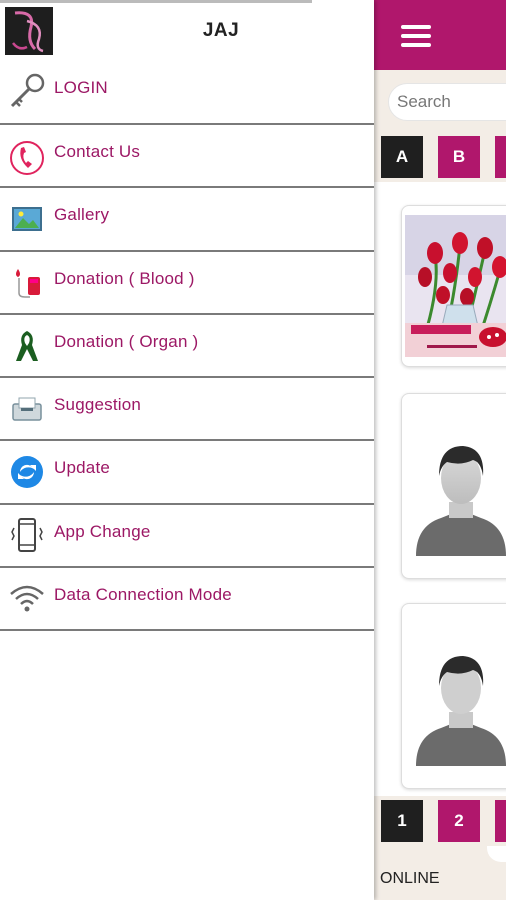 The width and height of the screenshot is (506, 900). What do you see at coordinates (221, 30) in the screenshot?
I see `app-name: JAJ` at bounding box center [221, 30].